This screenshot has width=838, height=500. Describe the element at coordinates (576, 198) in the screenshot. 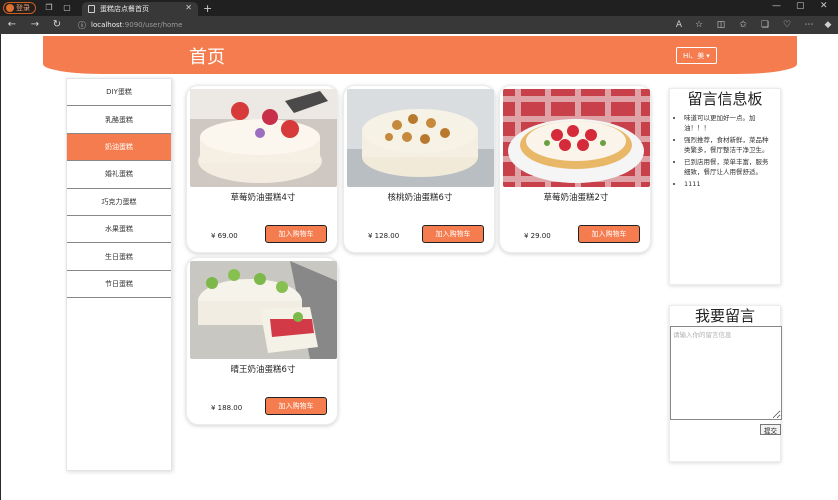

I see `product-name: 草莓奶油蛋糕2寸` at that location.